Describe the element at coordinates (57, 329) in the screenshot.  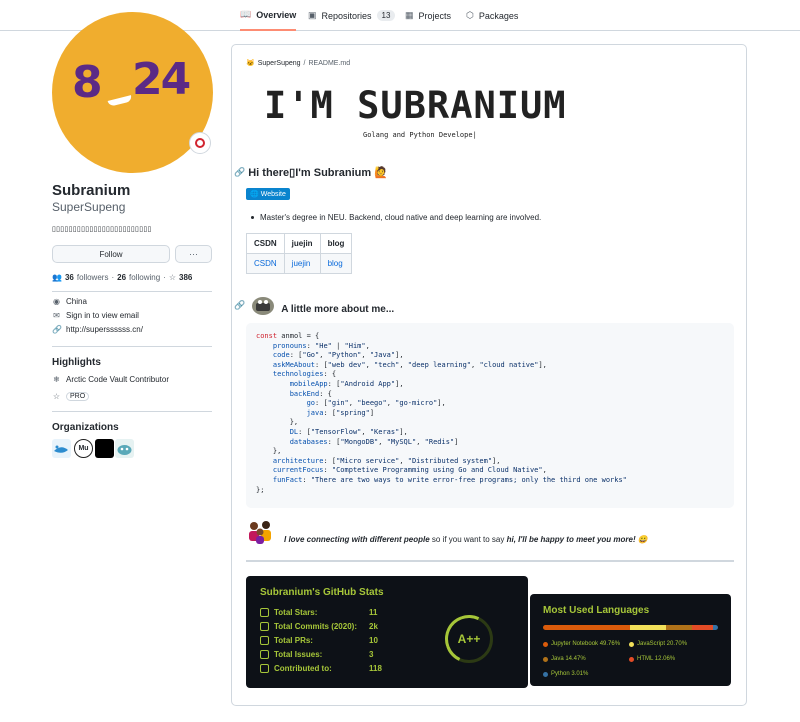
I see `link-icon: 🔗` at that location.